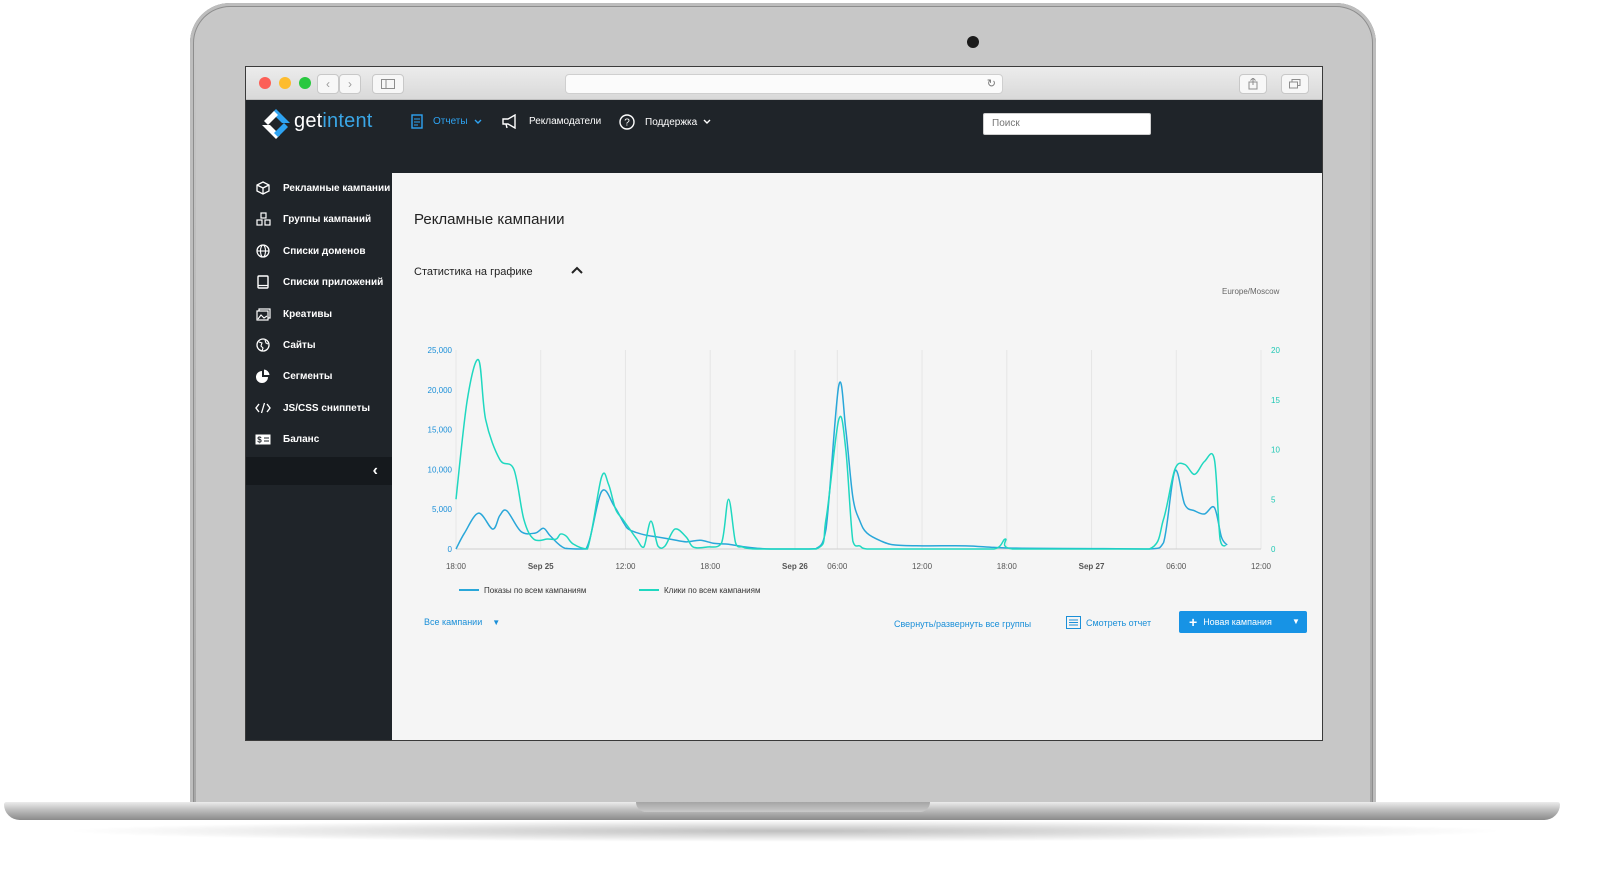 This screenshot has height=870, width=1600. Describe the element at coordinates (417, 121) in the screenshot. I see `document-icon` at that location.